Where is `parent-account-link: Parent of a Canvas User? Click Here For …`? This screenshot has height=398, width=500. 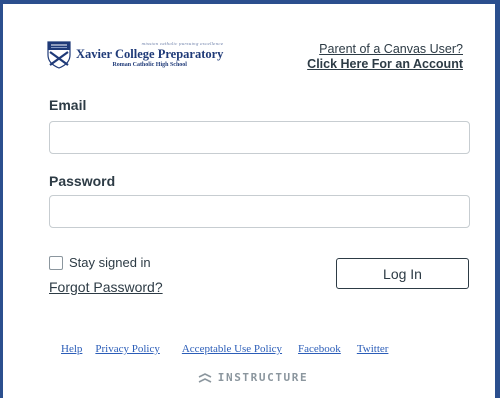 parent-account-link: Parent of a Canvas User? Click Here For … is located at coordinates (385, 57).